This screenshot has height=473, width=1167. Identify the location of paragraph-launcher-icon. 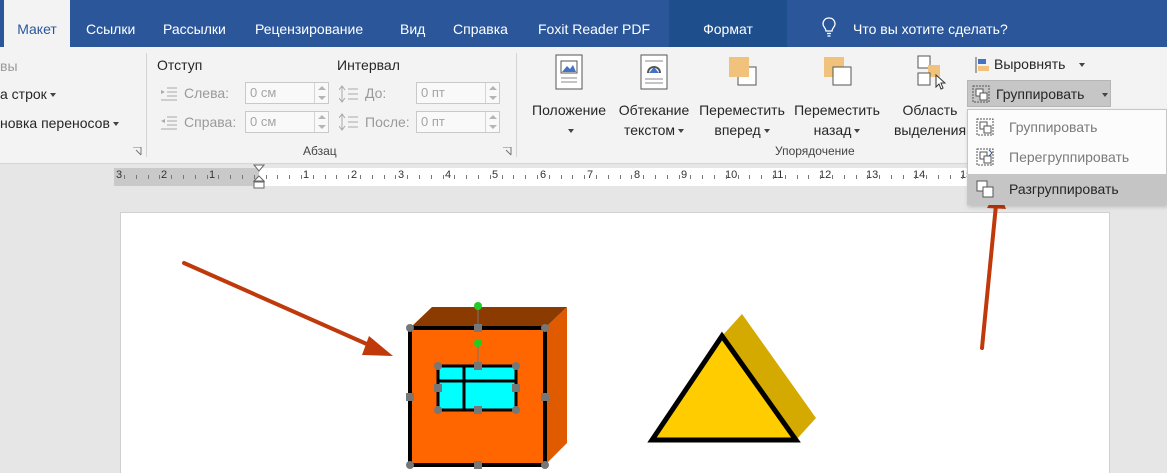
(507, 151).